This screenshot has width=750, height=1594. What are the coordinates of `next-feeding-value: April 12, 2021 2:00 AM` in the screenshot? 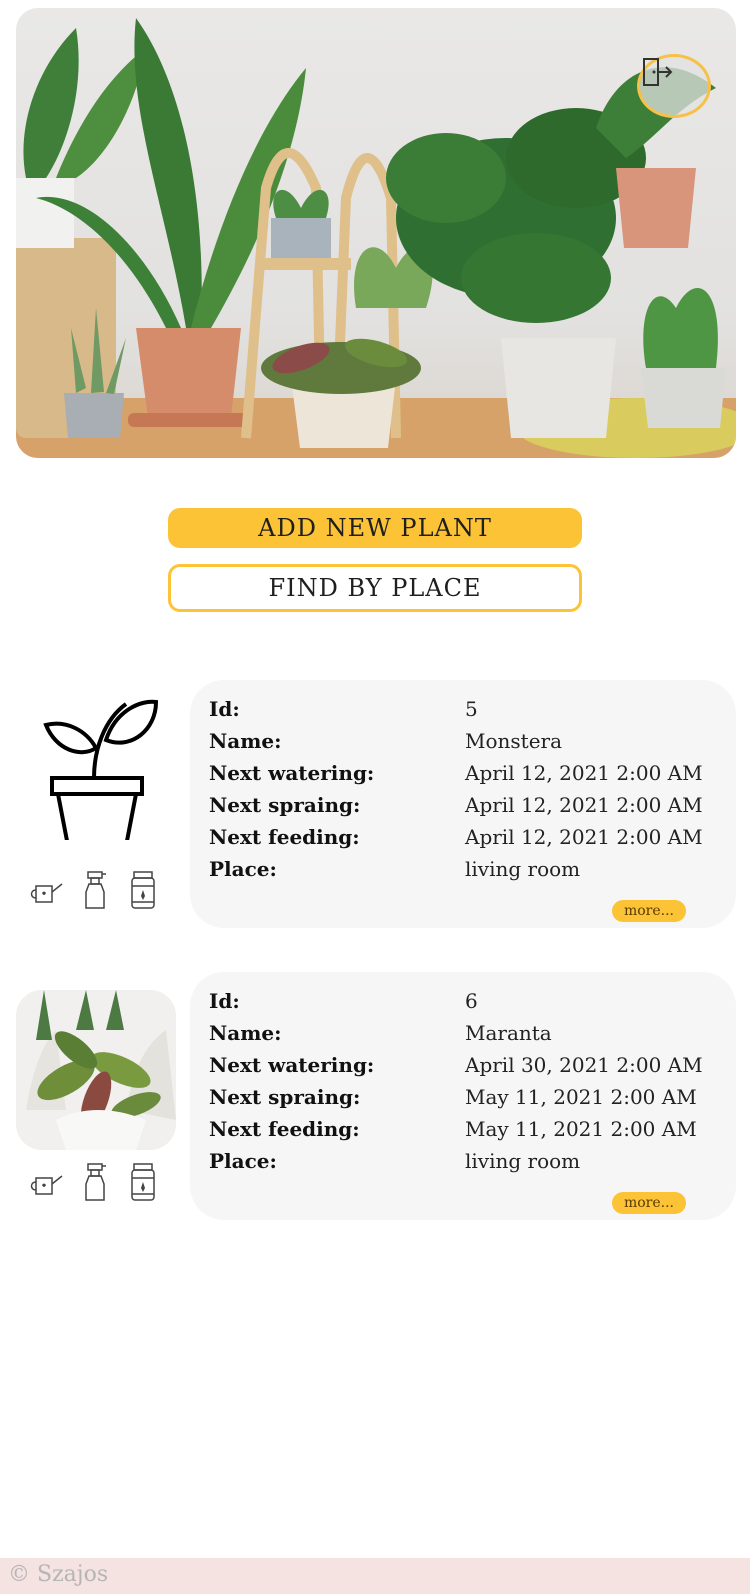 It's located at (584, 837).